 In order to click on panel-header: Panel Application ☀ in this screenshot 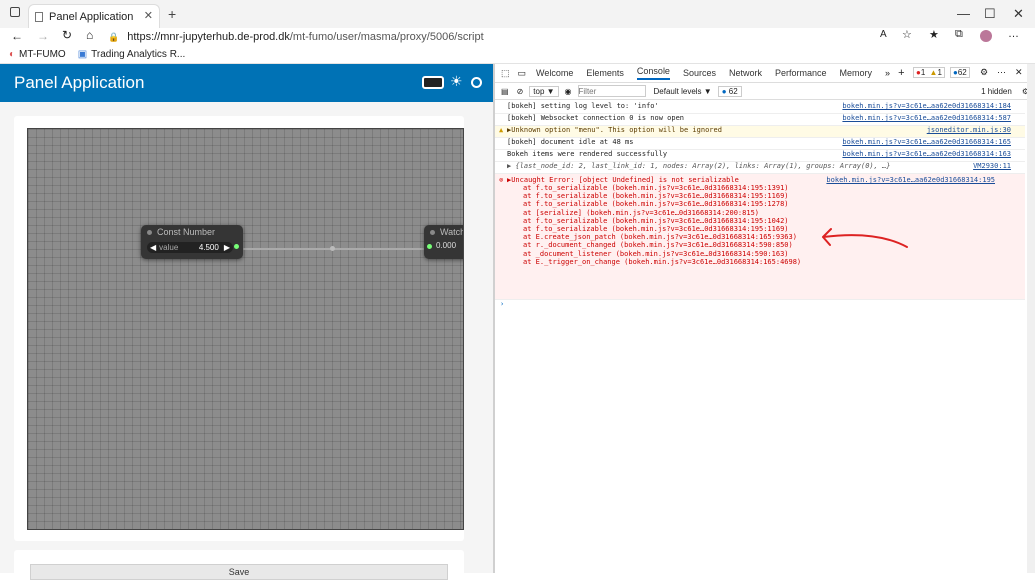, I will do `click(246, 83)`.